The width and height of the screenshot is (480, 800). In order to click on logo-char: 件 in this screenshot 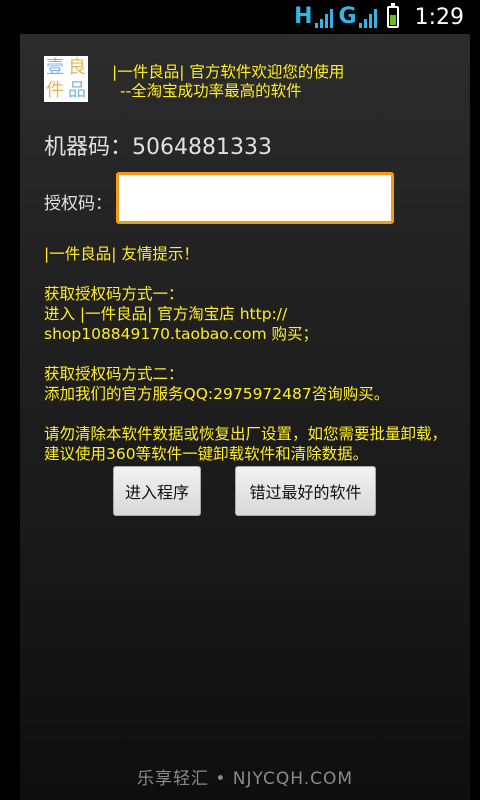, I will do `click(55, 90)`.